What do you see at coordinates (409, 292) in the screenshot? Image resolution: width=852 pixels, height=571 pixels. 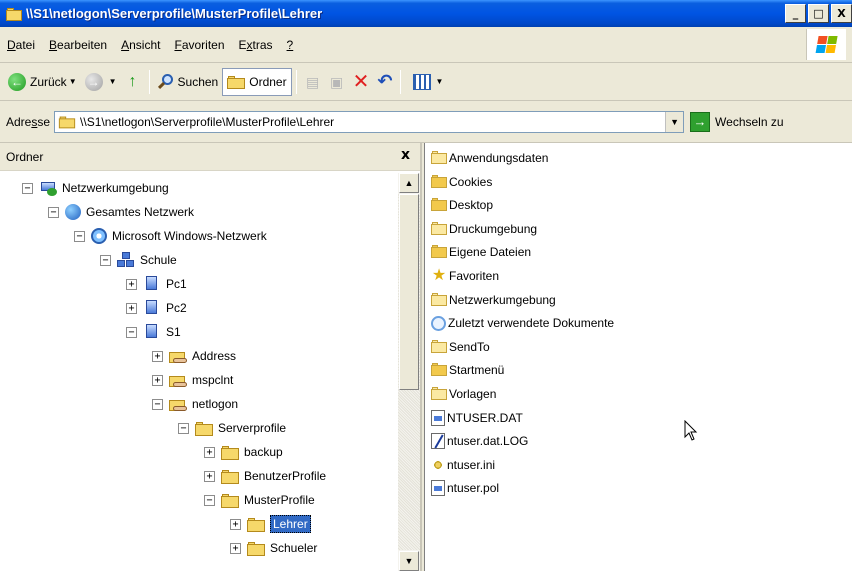 I see `scroll-thumb` at bounding box center [409, 292].